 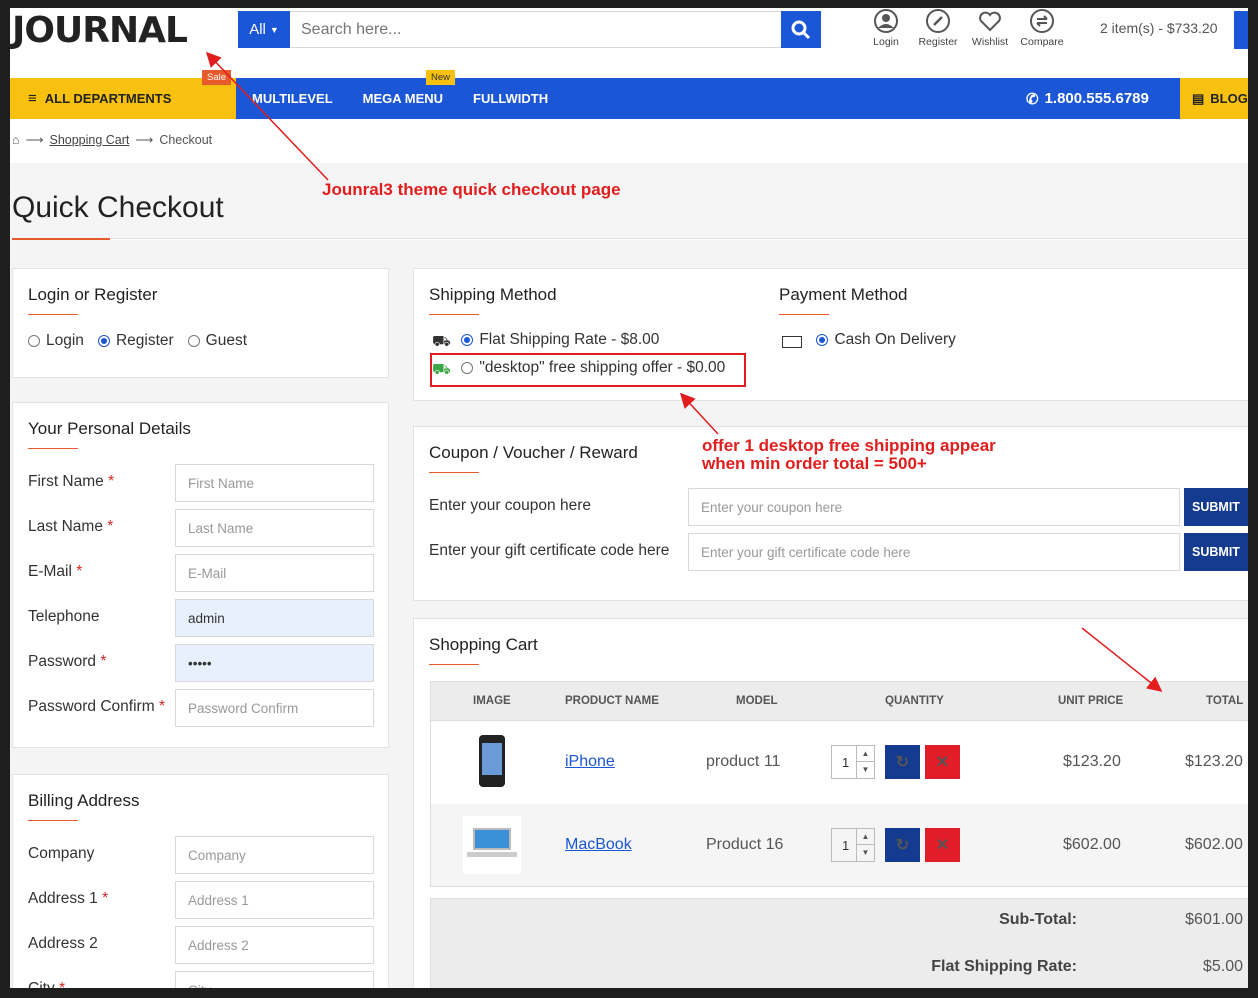 I want to click on shipping-option-flat: ⛟ Flat Shipping Rate - $8.00, so click(x=545, y=341).